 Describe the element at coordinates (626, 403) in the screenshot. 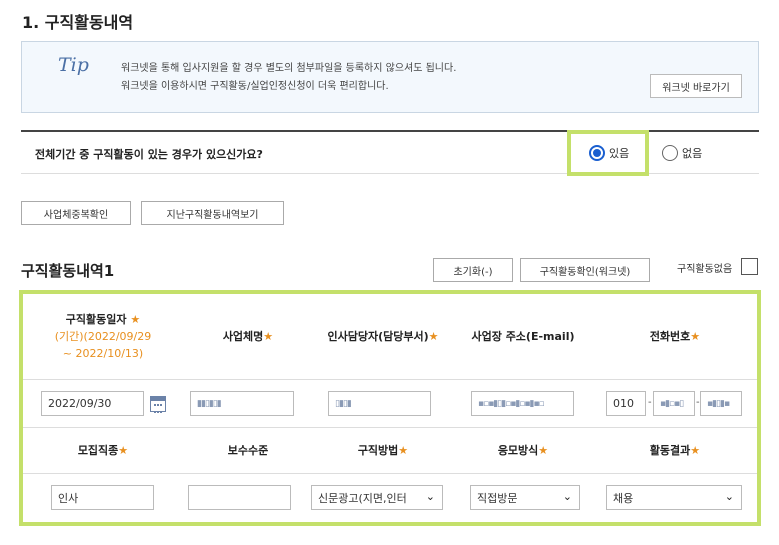

I see `phone-first-input: 010` at that location.